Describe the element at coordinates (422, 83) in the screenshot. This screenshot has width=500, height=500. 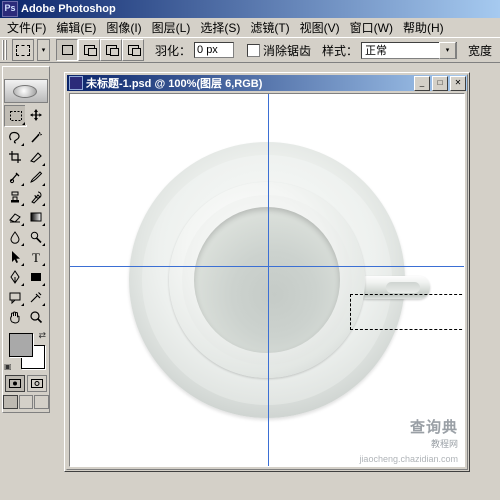
I see `minimize-button: _` at that location.